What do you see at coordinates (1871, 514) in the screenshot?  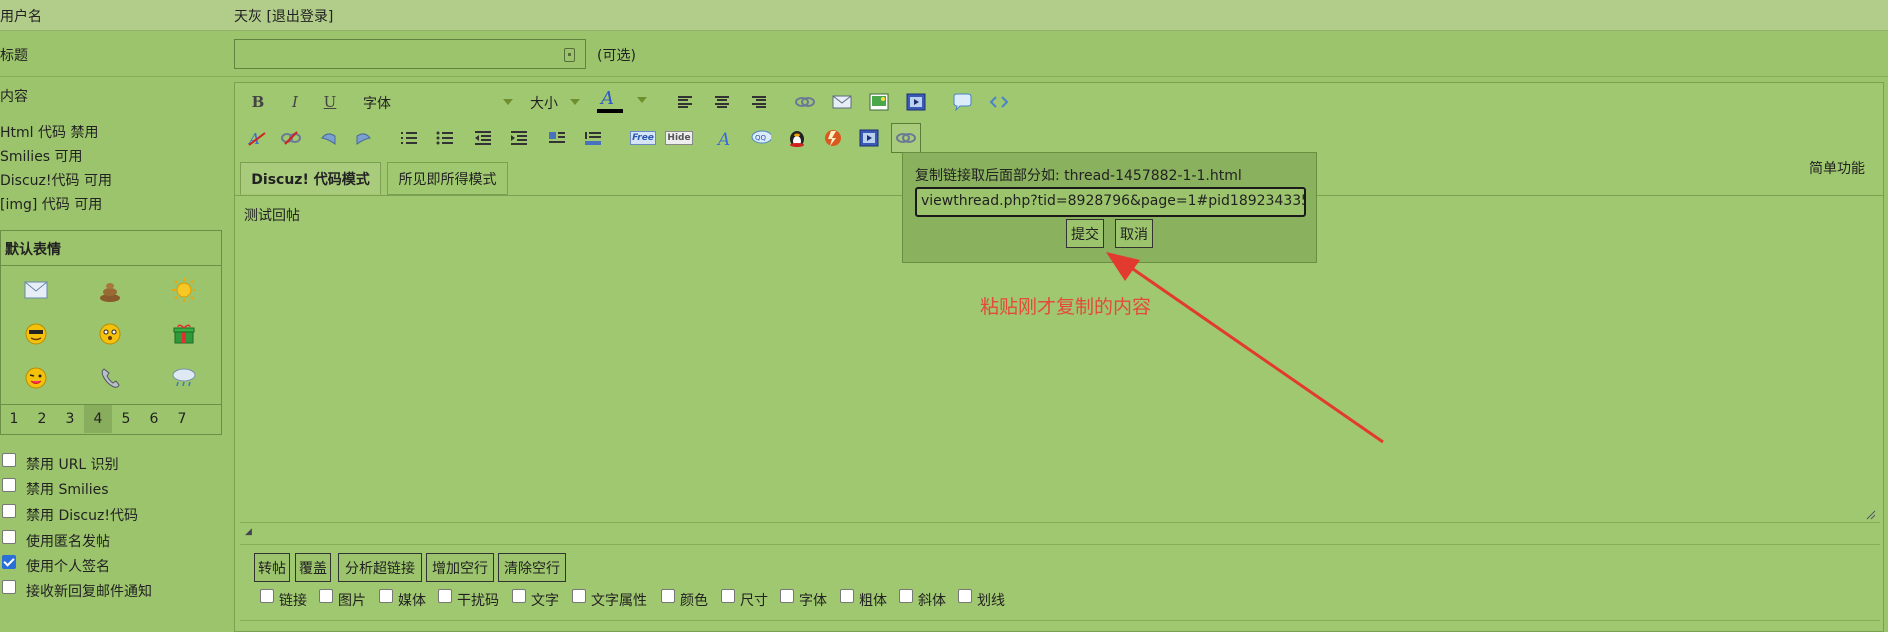 I see `resize-handle-icon` at bounding box center [1871, 514].